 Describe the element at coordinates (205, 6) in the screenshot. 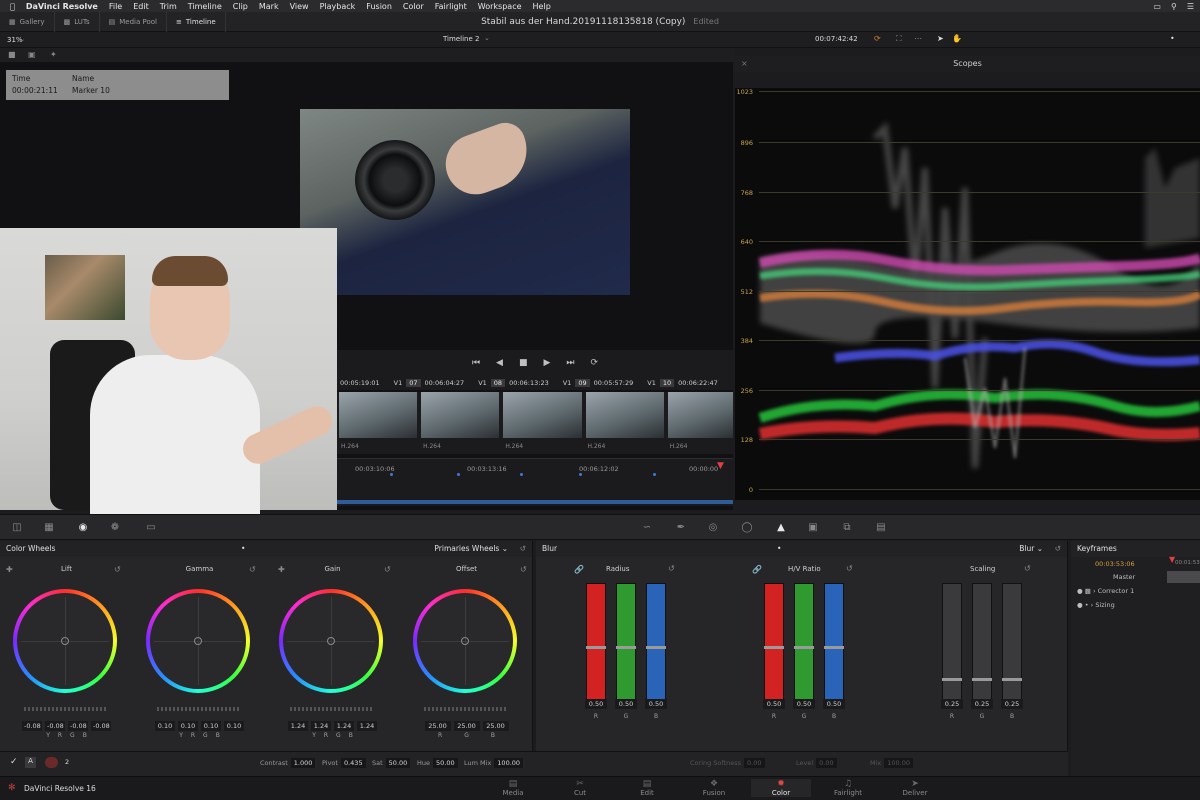

I see `menu-timeline: Timeline` at that location.